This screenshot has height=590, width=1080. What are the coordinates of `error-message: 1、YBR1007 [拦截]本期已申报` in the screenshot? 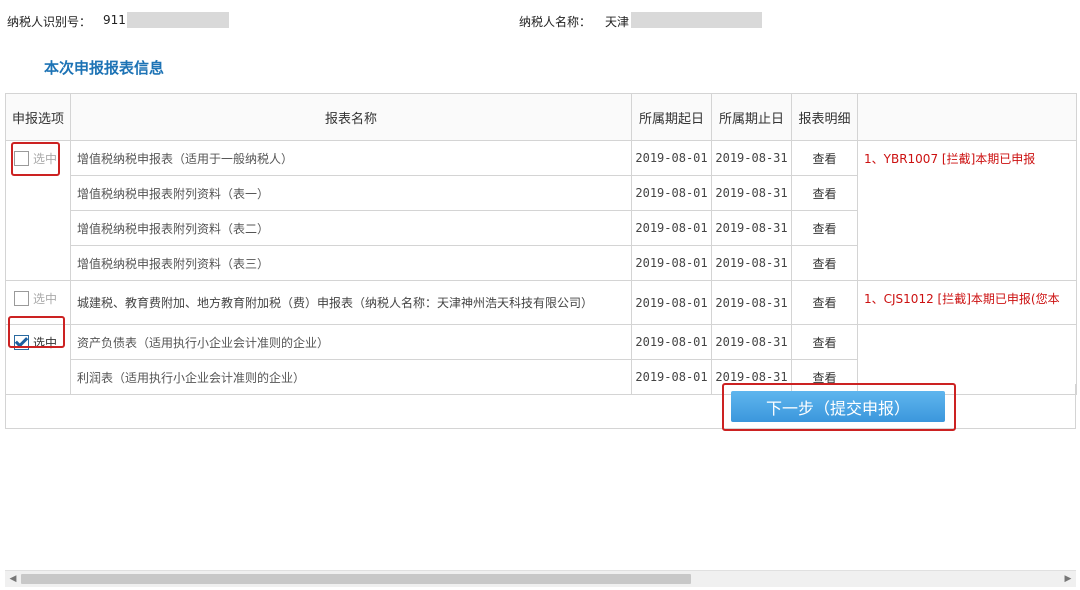 It's located at (967, 210).